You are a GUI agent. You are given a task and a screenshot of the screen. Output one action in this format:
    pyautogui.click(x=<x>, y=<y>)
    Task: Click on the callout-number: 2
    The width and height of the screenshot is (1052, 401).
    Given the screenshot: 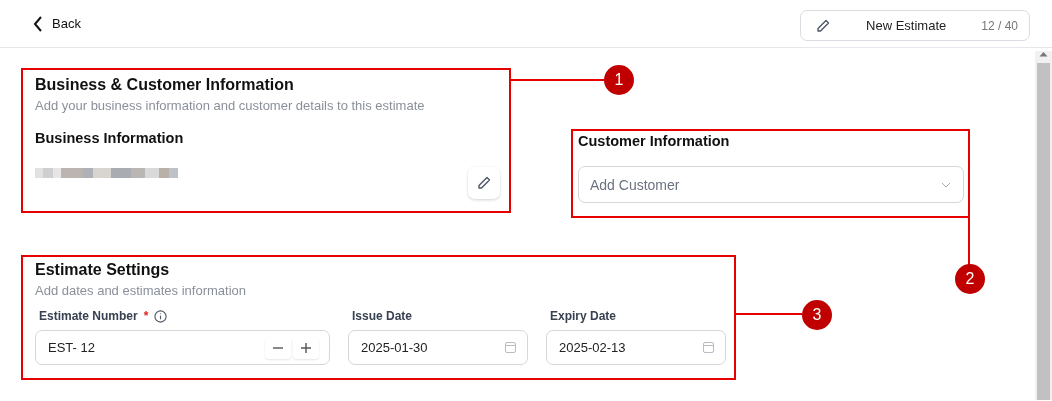 What is the action you would take?
    pyautogui.click(x=970, y=279)
    